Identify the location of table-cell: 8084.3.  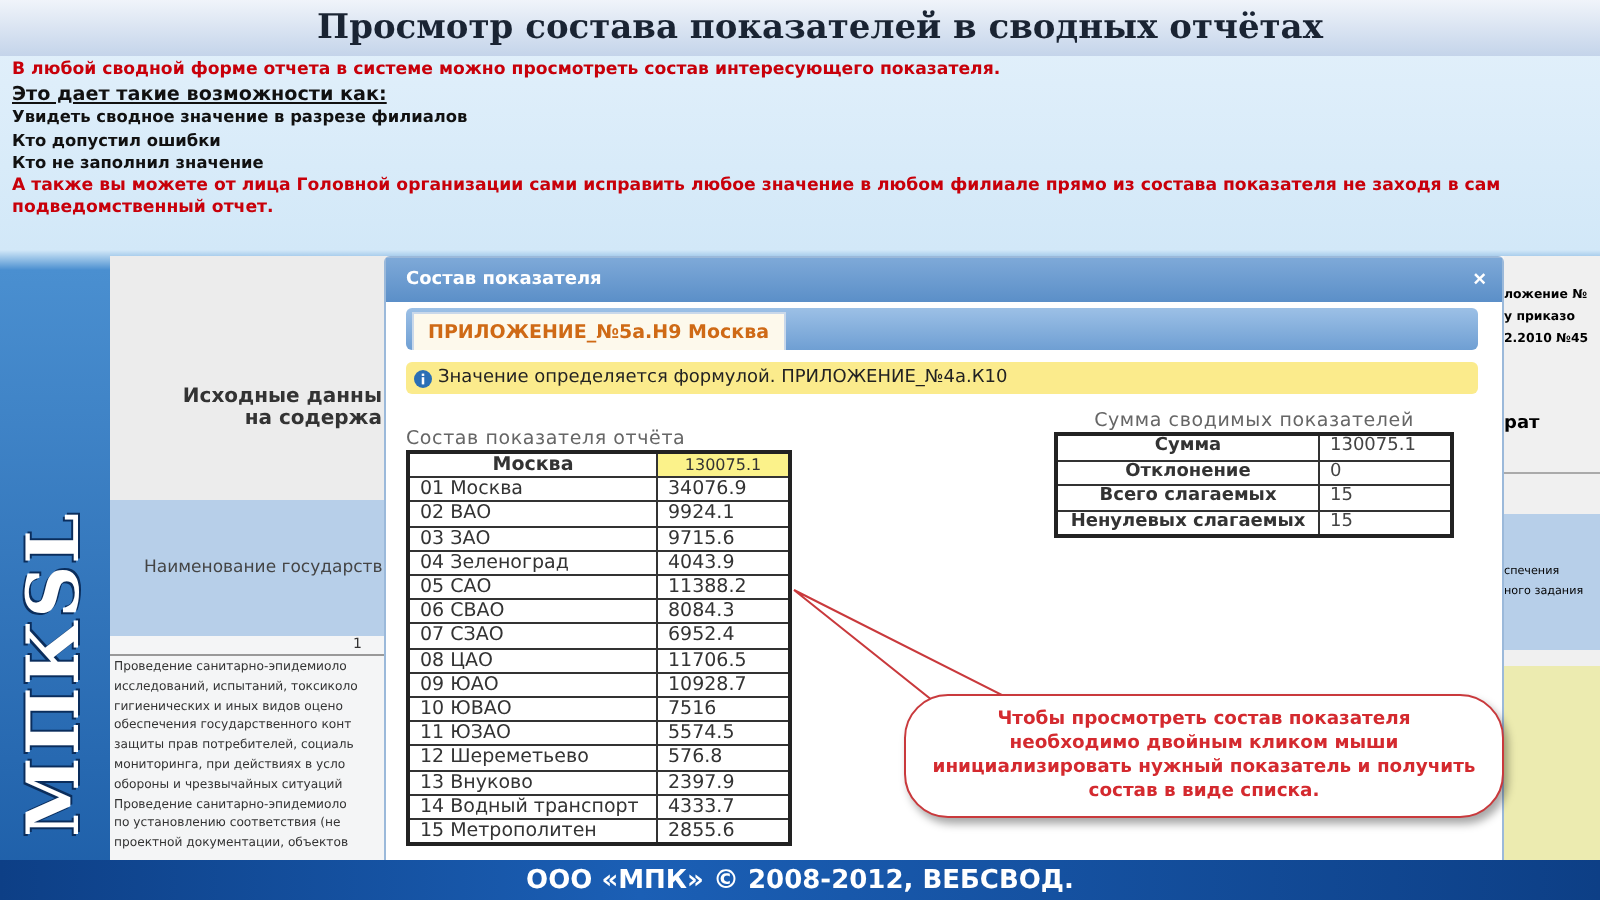
(723, 611).